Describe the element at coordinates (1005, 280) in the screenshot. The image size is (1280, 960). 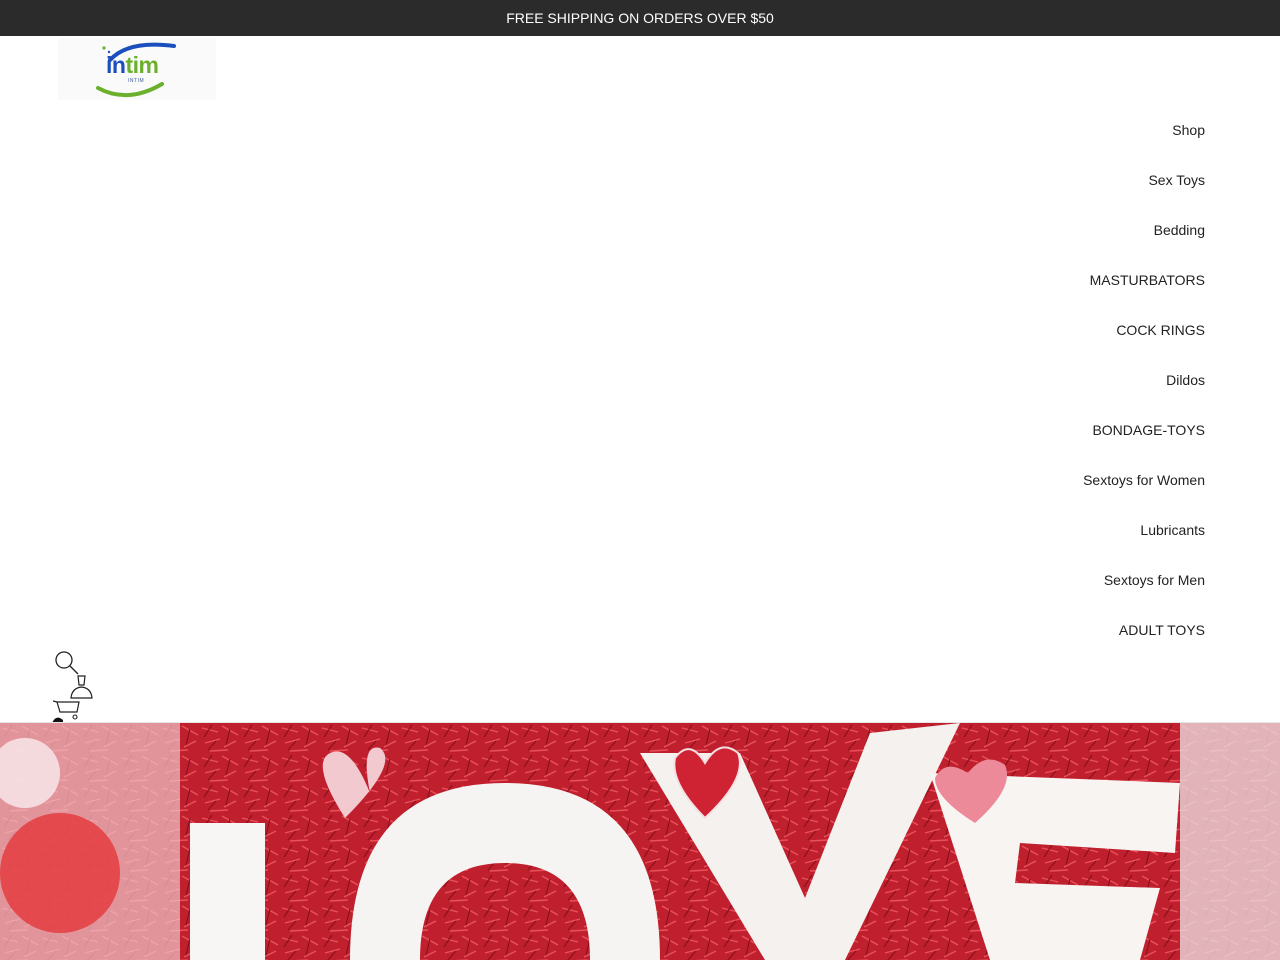
I see `nav-item-masturbators: MASTURBATORS` at that location.